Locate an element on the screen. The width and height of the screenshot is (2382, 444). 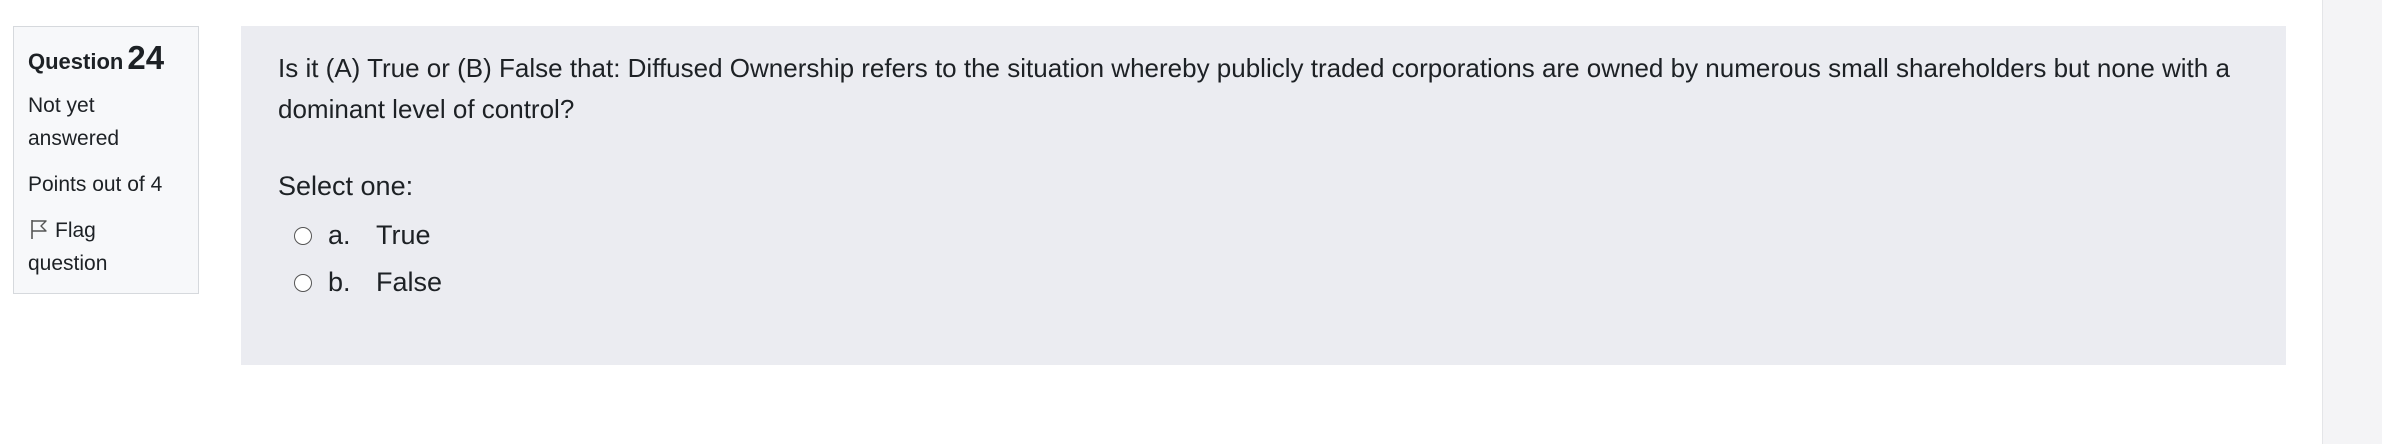
answer-number: a. is located at coordinates (339, 235).